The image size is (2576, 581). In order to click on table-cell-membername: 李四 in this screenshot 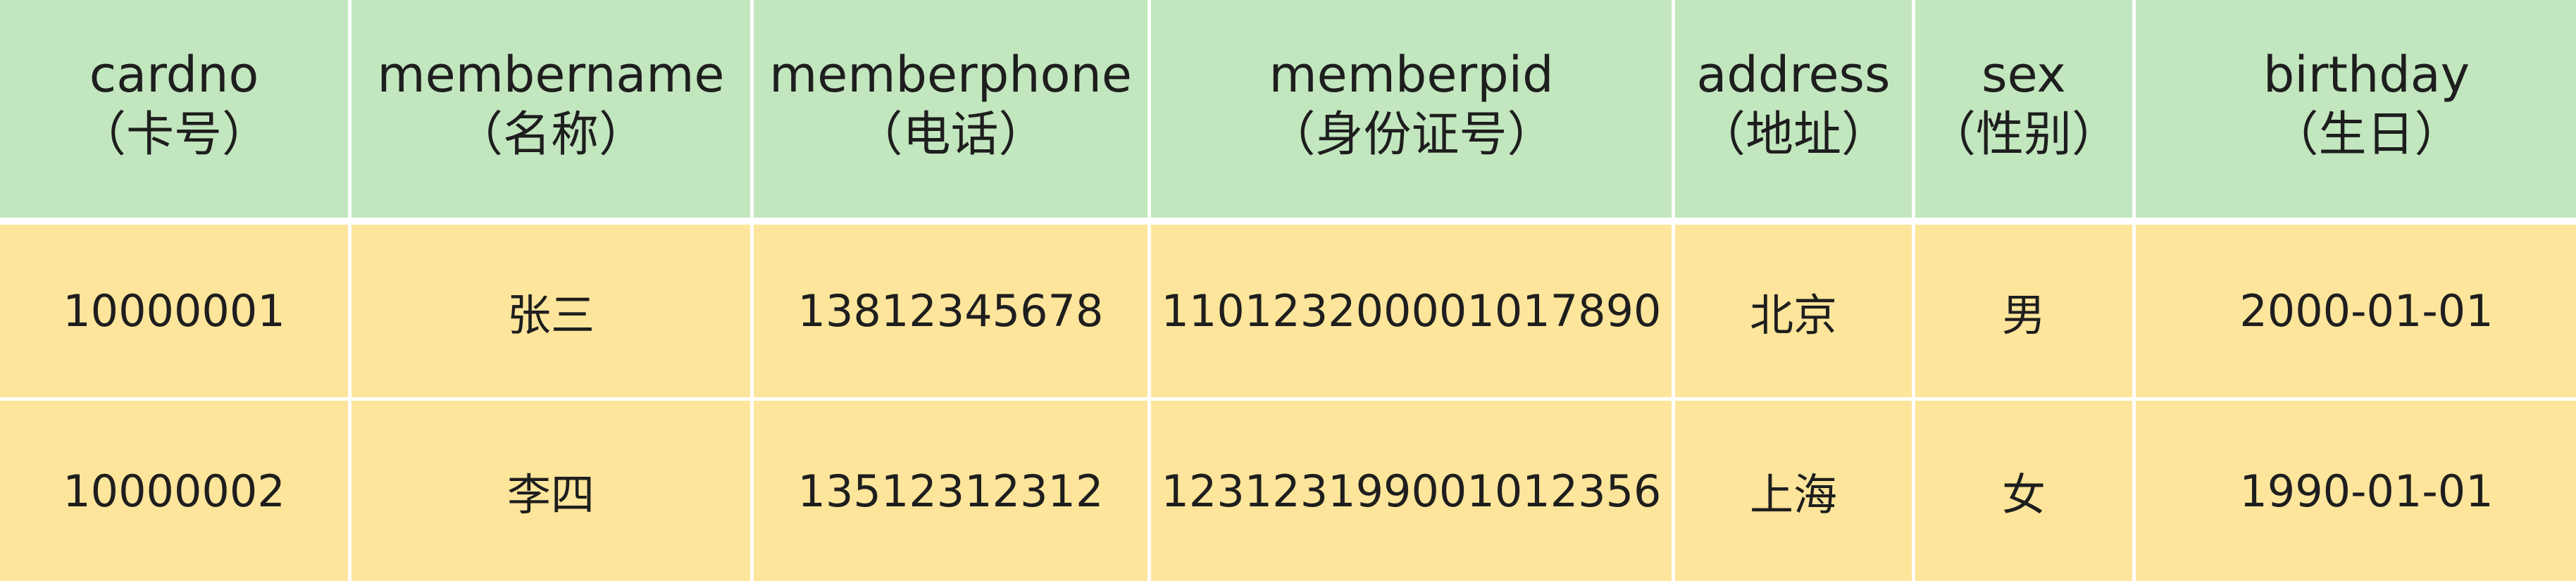, I will do `click(550, 491)`.